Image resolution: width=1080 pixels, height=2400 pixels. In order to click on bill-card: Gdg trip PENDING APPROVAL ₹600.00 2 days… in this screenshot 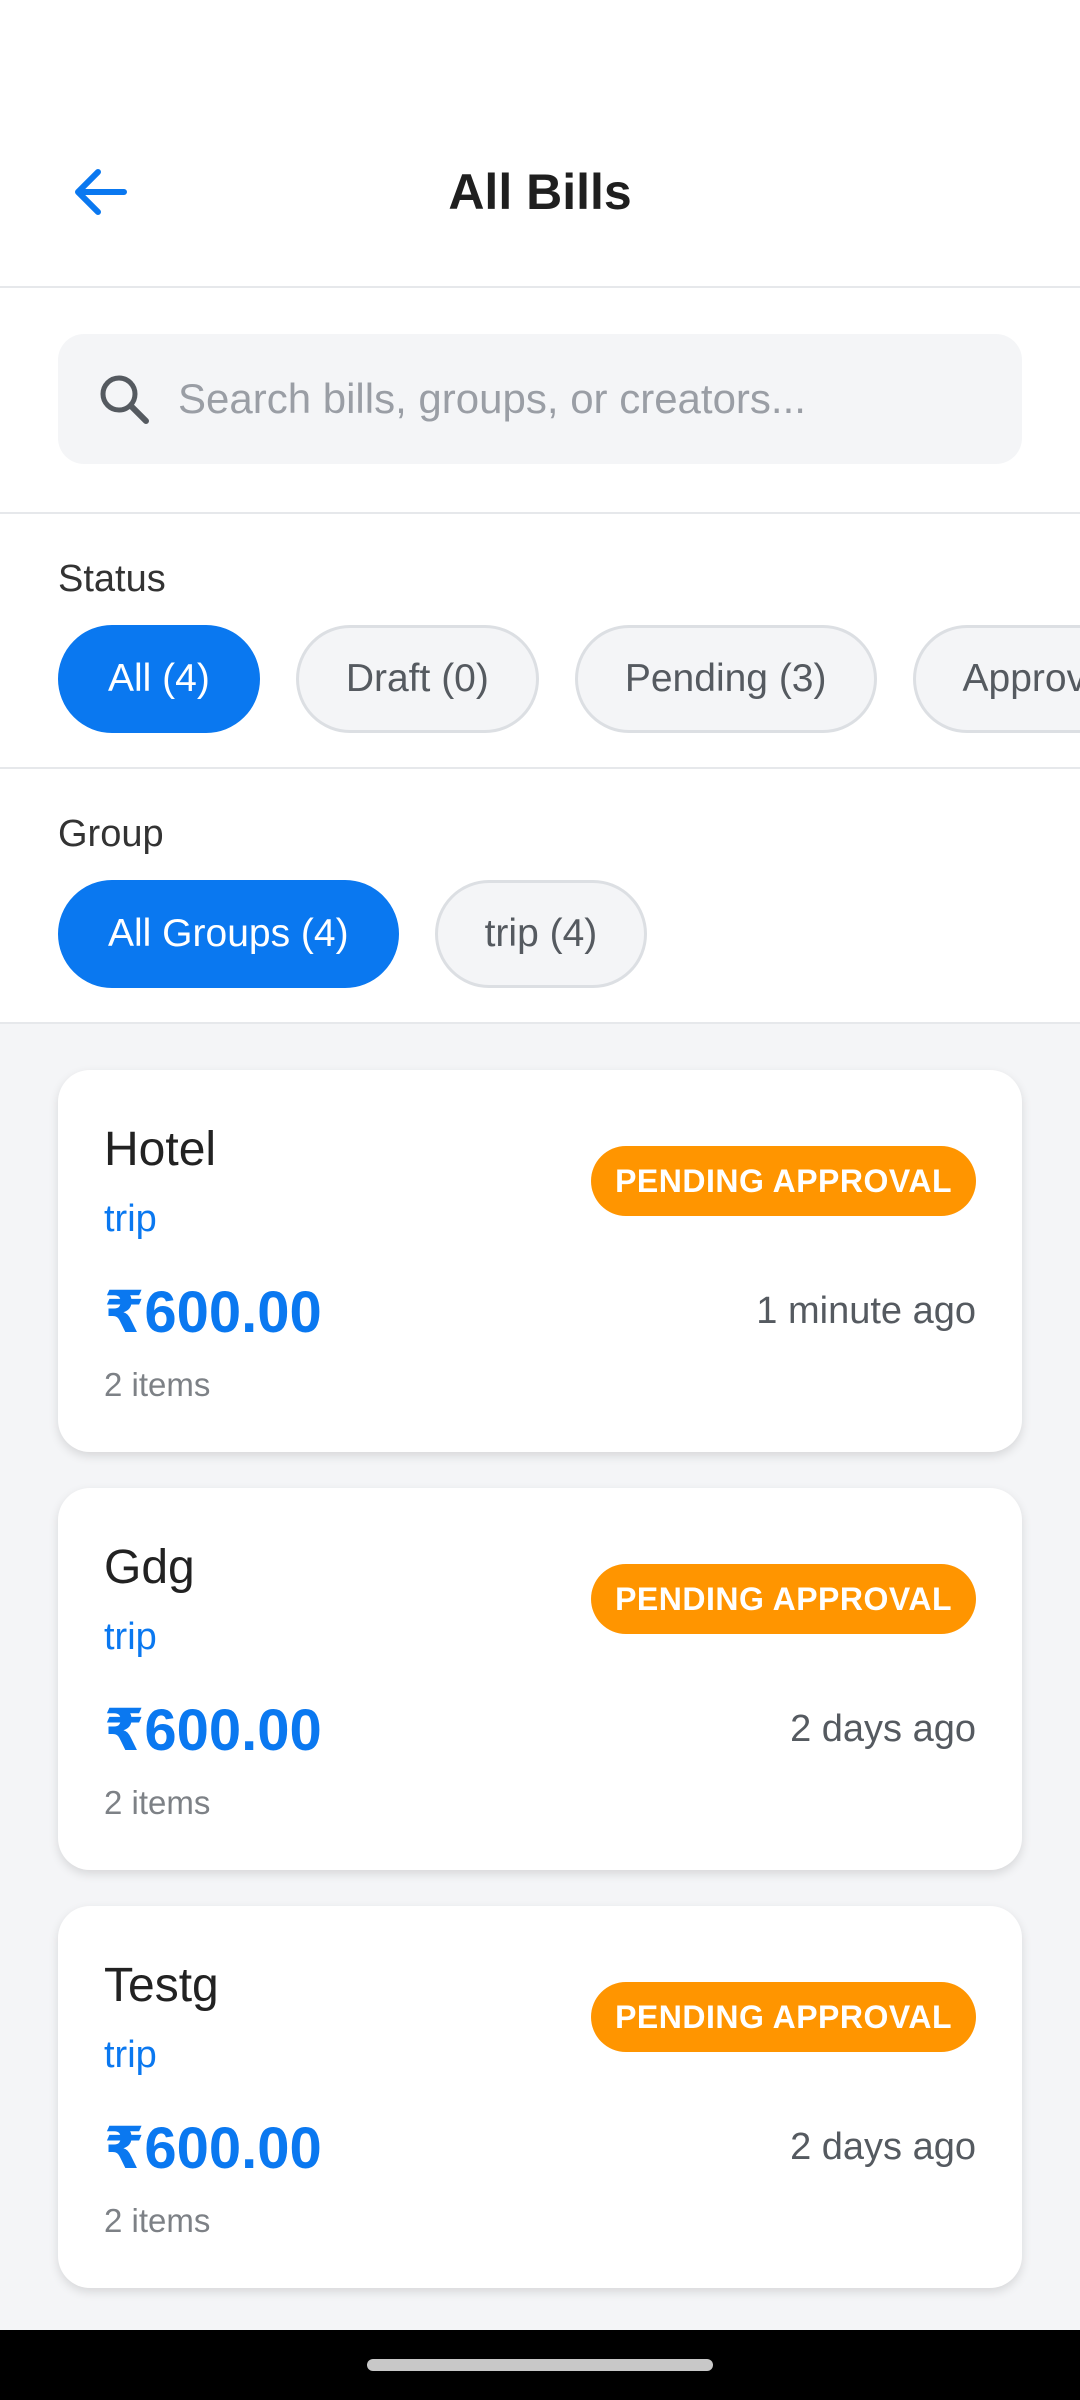, I will do `click(540, 1679)`.